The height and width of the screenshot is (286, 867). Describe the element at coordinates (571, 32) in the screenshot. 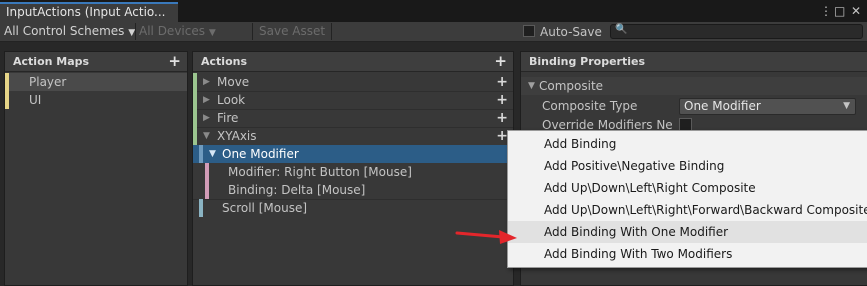

I see `autosave-label: Auto-Save` at that location.